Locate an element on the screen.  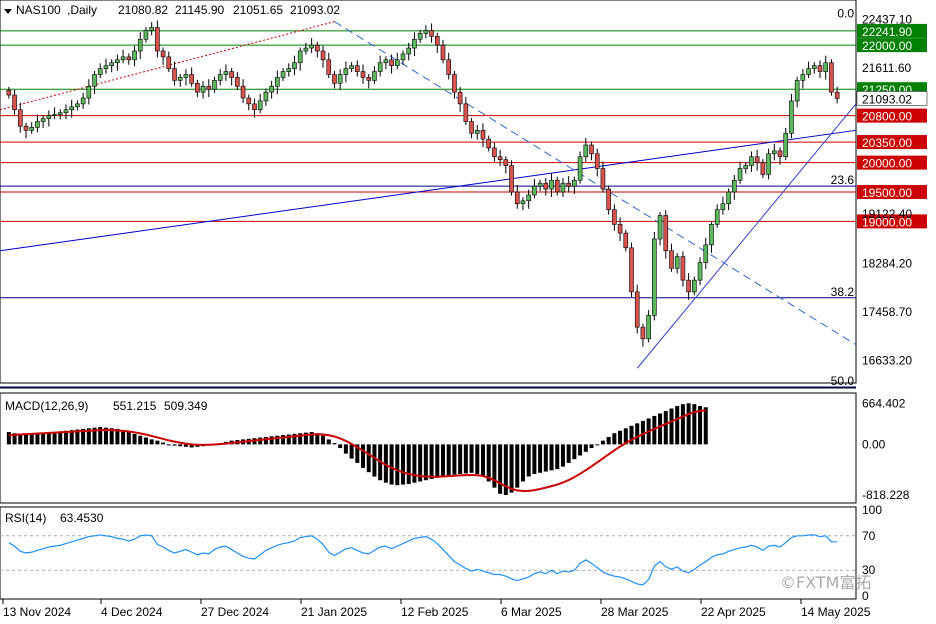
date-label-0: 13 Nov 2024 is located at coordinates (37, 612).